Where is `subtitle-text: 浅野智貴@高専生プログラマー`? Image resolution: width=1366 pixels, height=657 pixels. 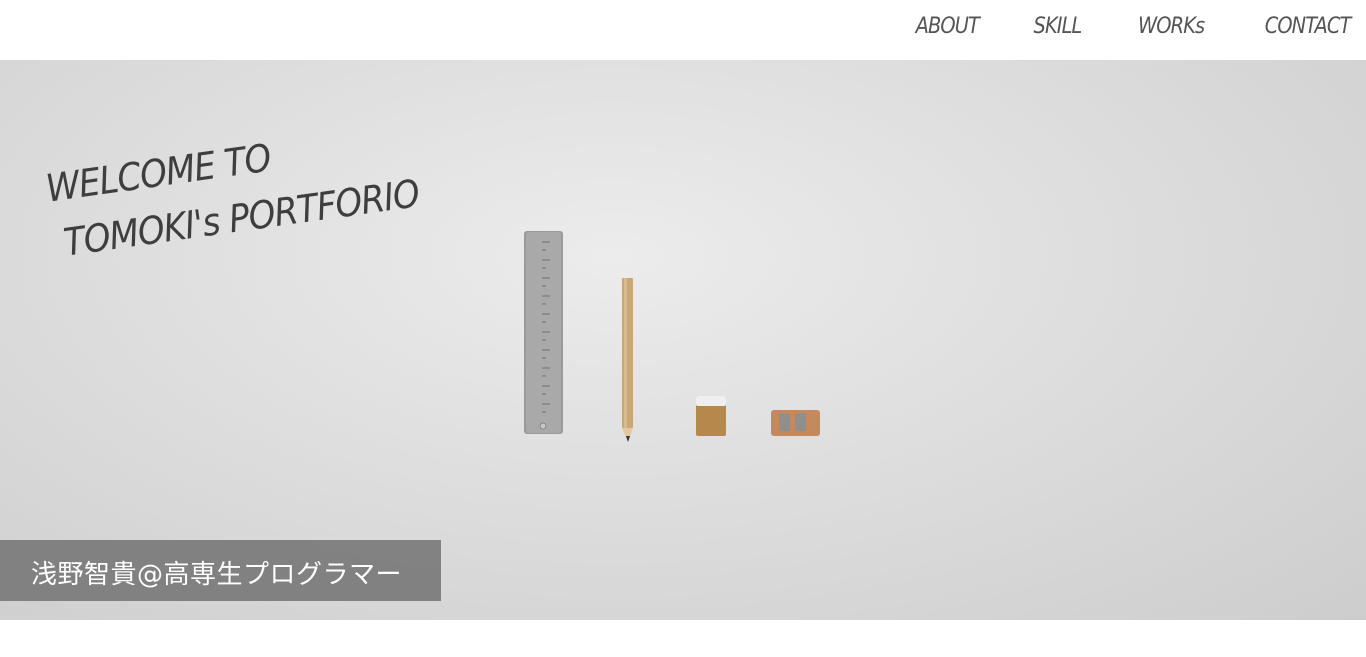 subtitle-text: 浅野智貴@高専生プログラマー is located at coordinates (217, 575).